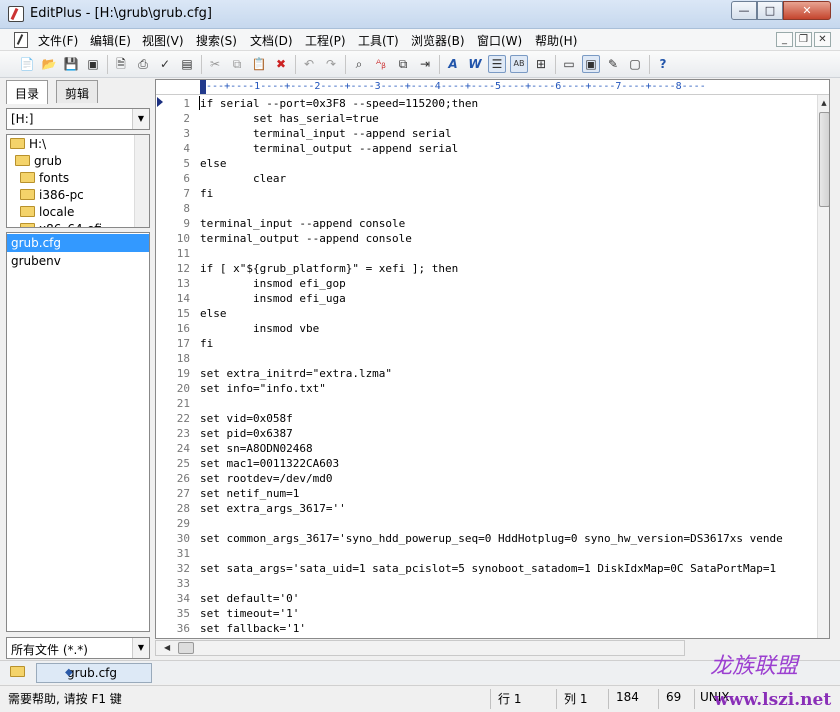 The height and width of the screenshot is (712, 840). What do you see at coordinates (224, 418) in the screenshot?
I see `code-line: 22 set vid=0x058f` at bounding box center [224, 418].